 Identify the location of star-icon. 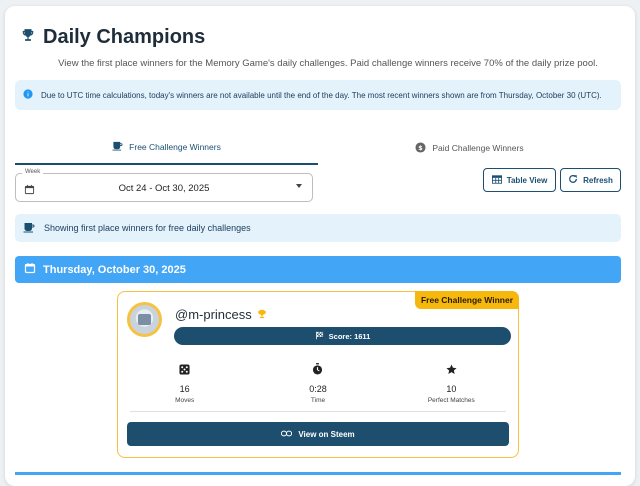
(451, 371).